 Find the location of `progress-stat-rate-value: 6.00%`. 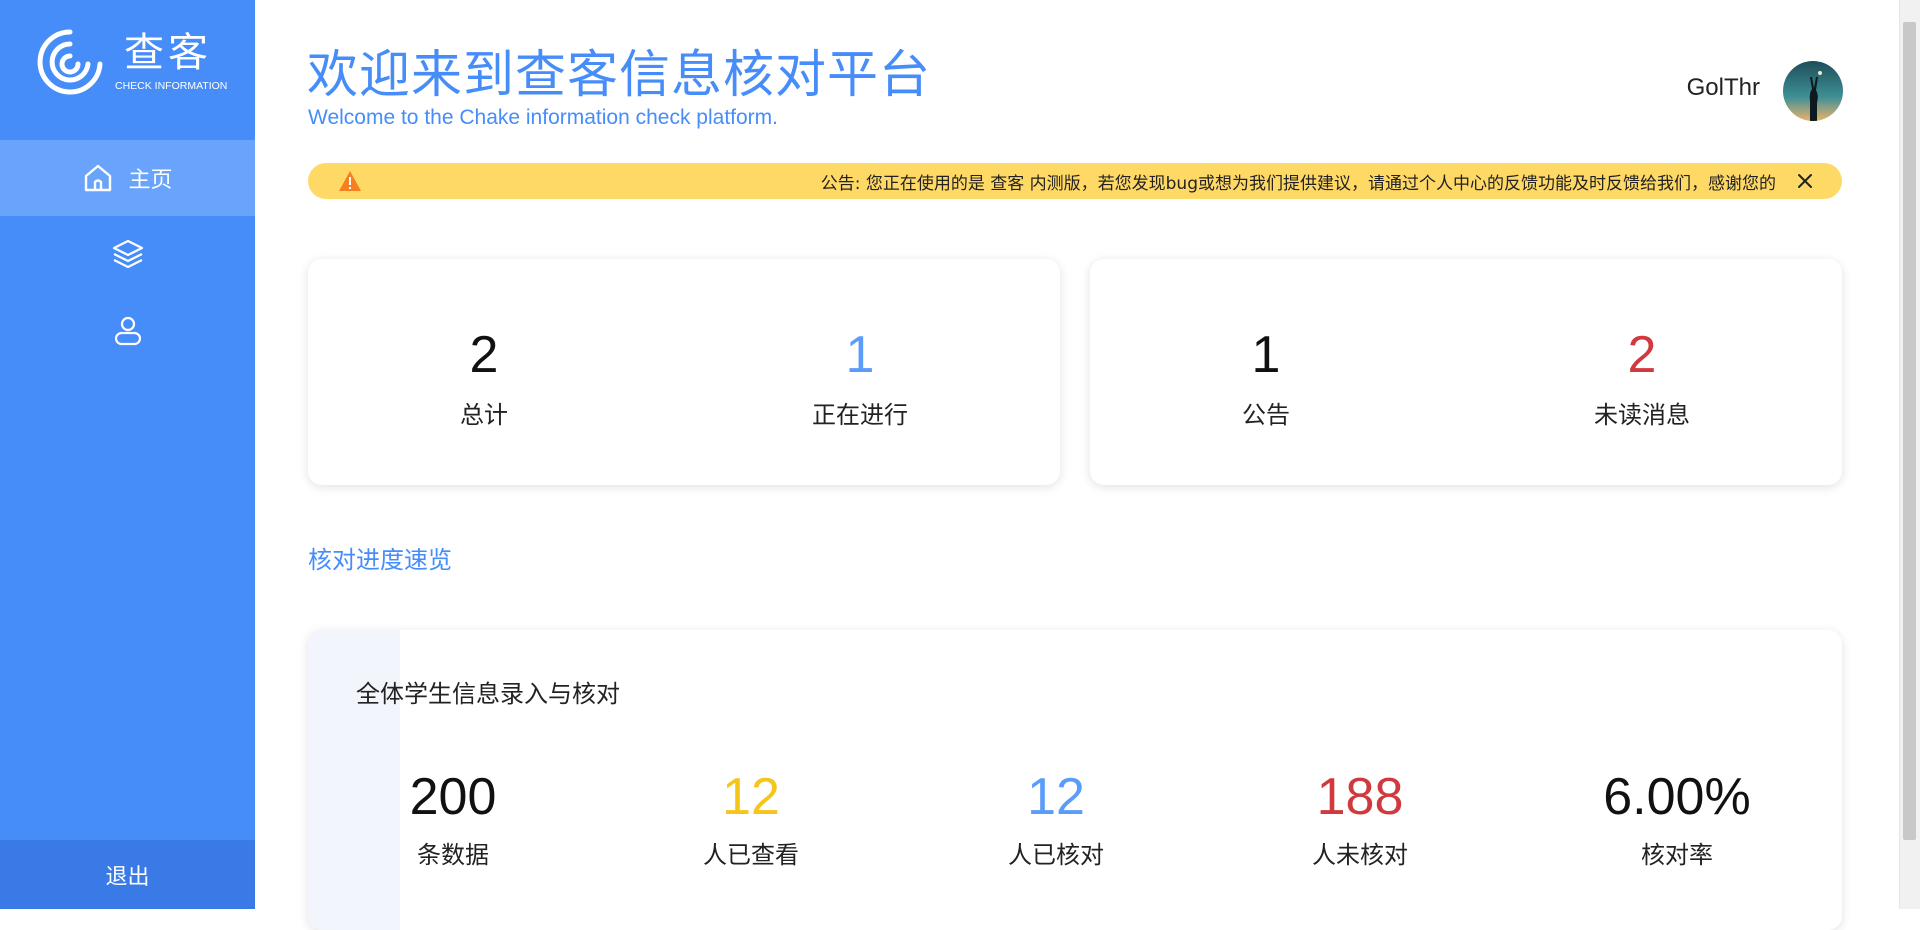

progress-stat-rate-value: 6.00% is located at coordinates (1677, 797).